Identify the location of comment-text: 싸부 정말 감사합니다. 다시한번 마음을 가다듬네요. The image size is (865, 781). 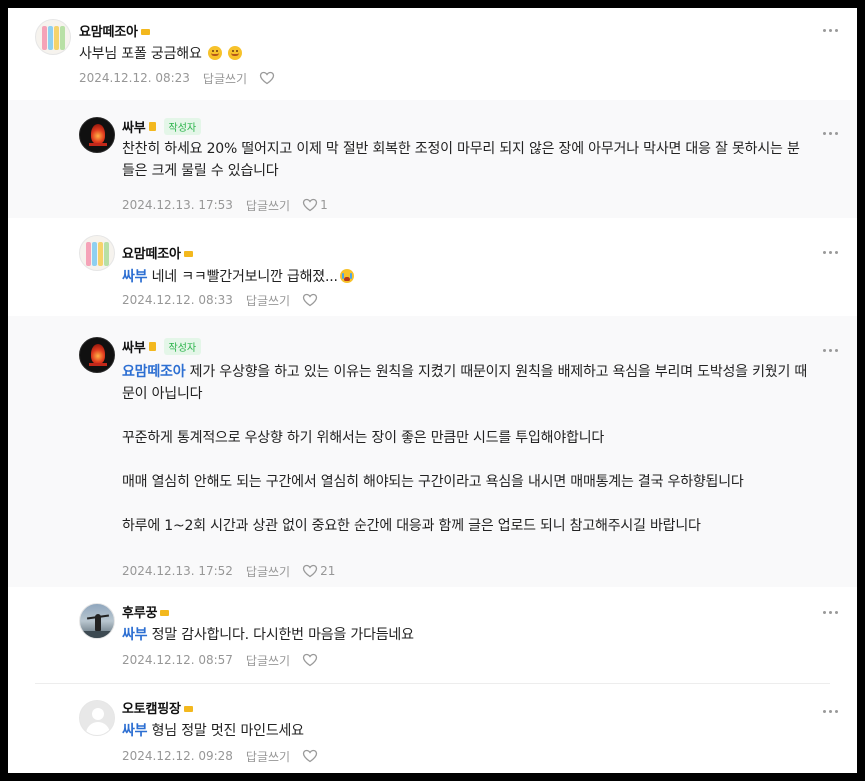
(467, 635).